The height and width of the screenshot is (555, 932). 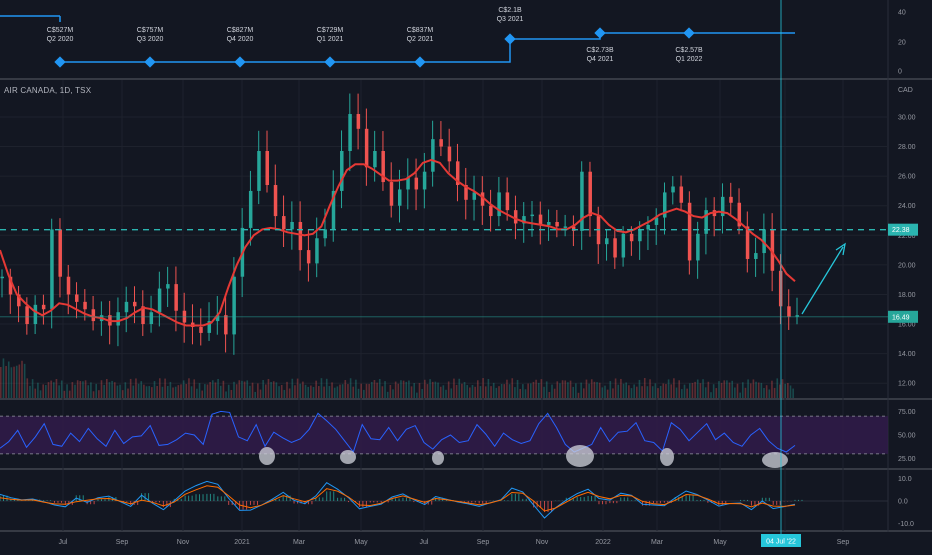 I want to click on price-tick-label: 24.00, so click(x=907, y=206).